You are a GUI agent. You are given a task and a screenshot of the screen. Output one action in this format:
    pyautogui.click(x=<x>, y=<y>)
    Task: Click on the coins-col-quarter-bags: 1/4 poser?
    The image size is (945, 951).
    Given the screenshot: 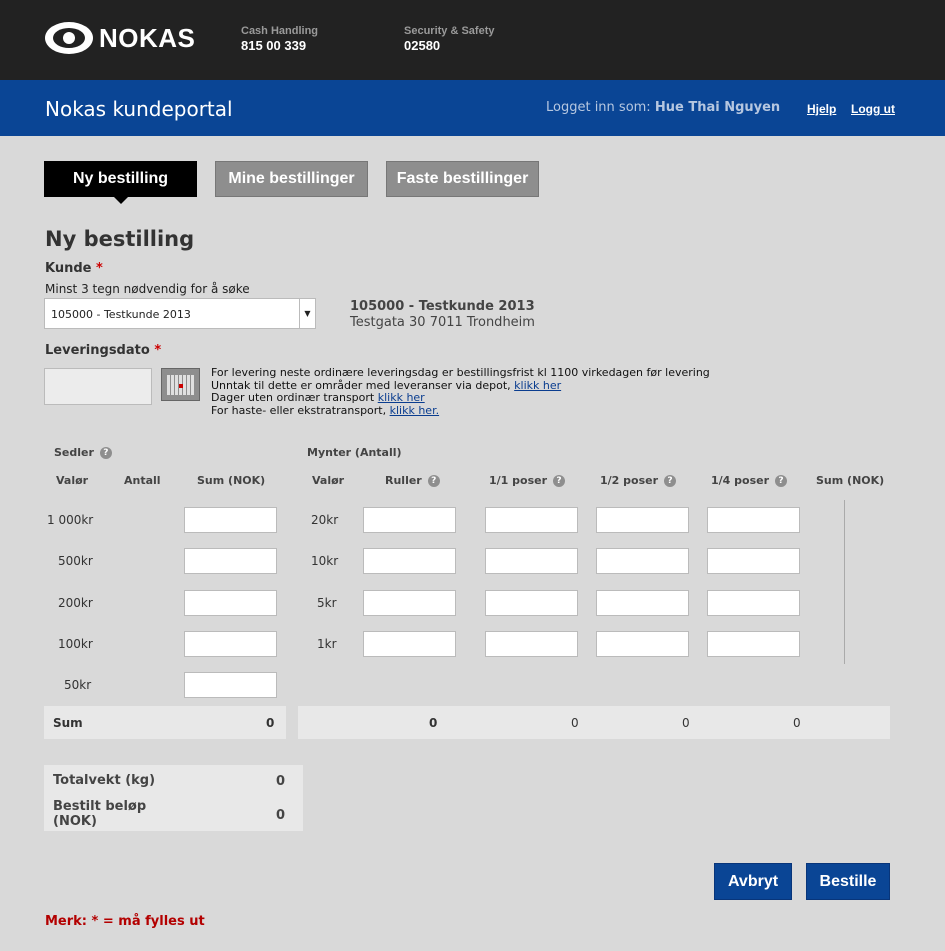 What is the action you would take?
    pyautogui.click(x=749, y=480)
    